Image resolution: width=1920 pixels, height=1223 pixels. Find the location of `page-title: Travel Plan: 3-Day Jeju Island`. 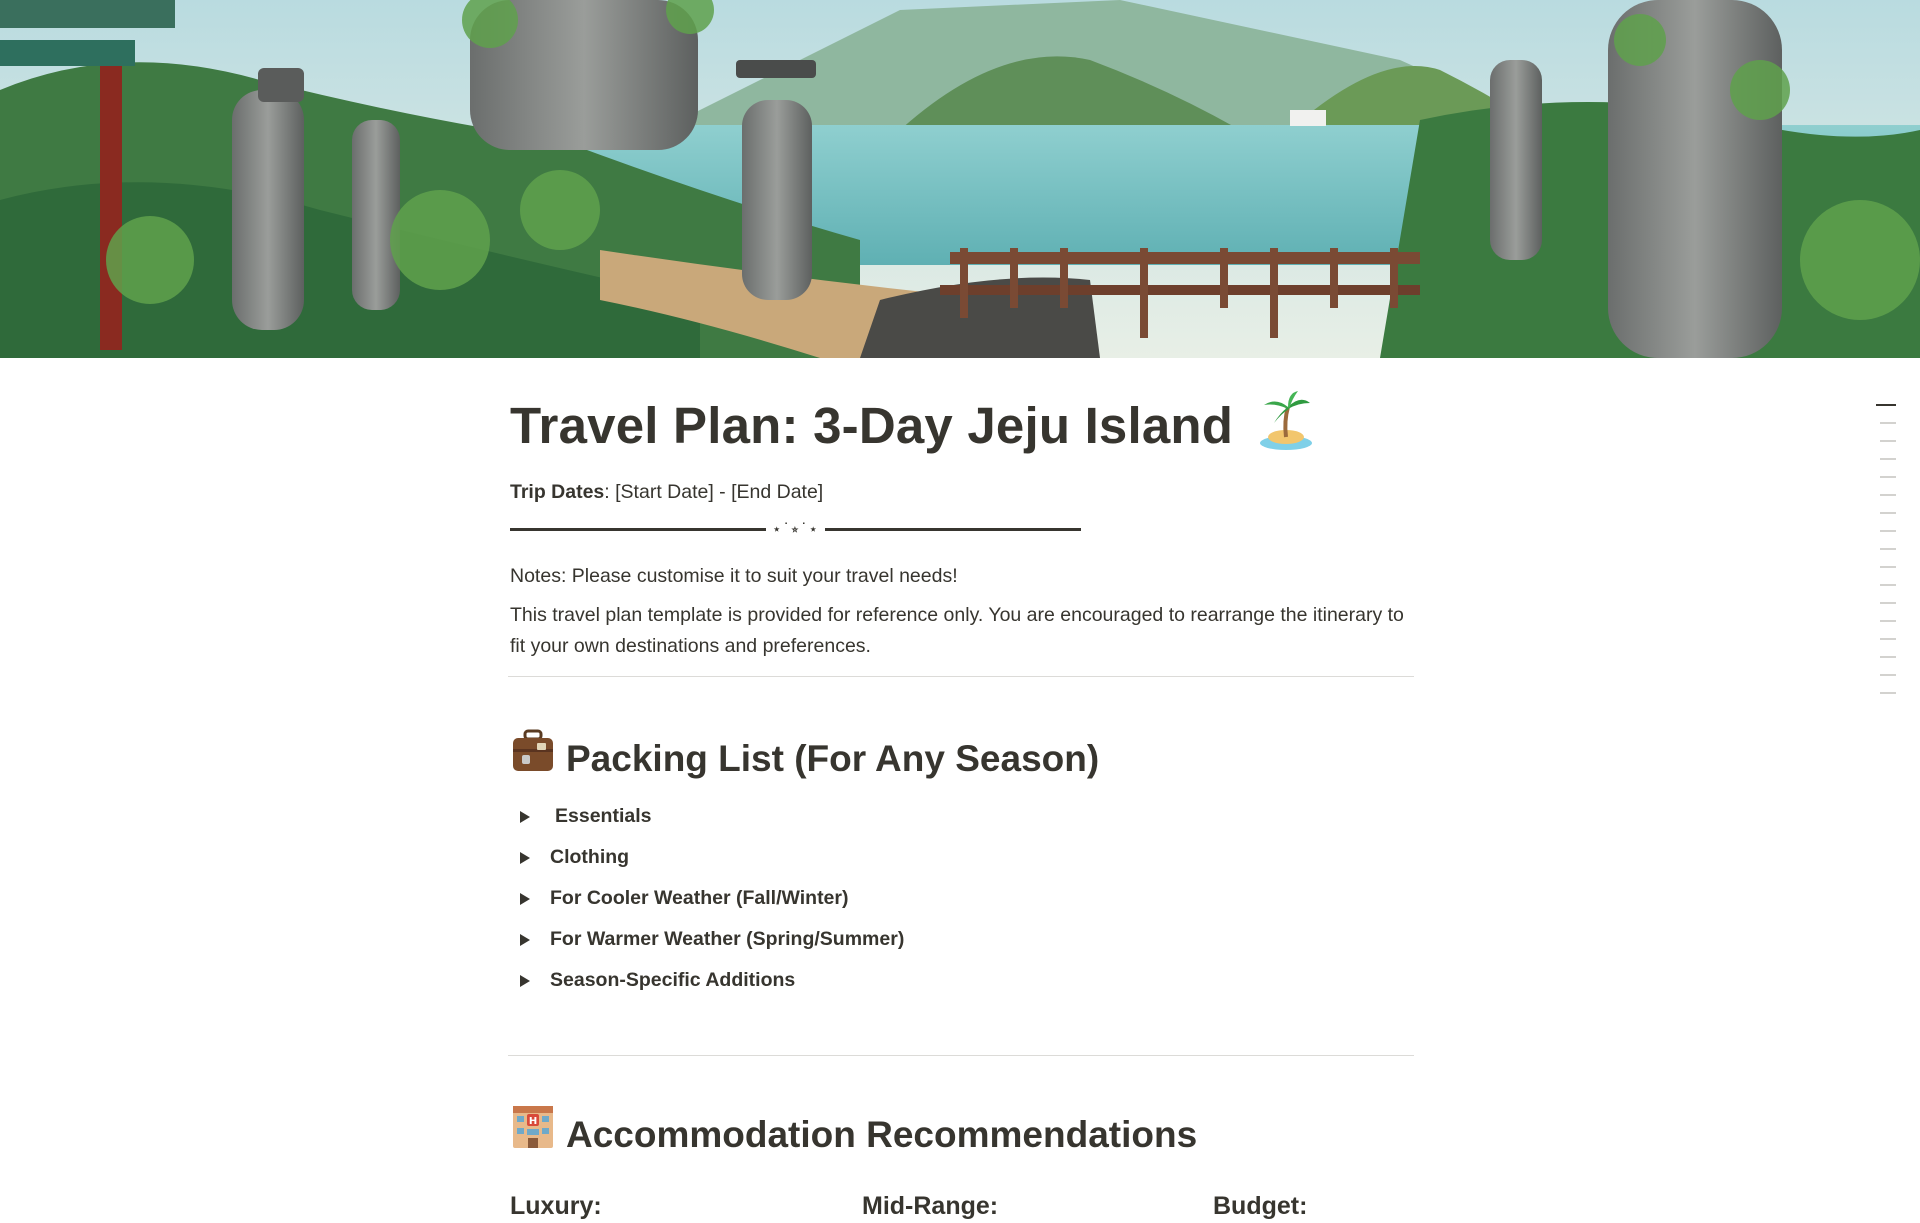

page-title: Travel Plan: 3-Day Jeju Island is located at coordinates (962, 430).